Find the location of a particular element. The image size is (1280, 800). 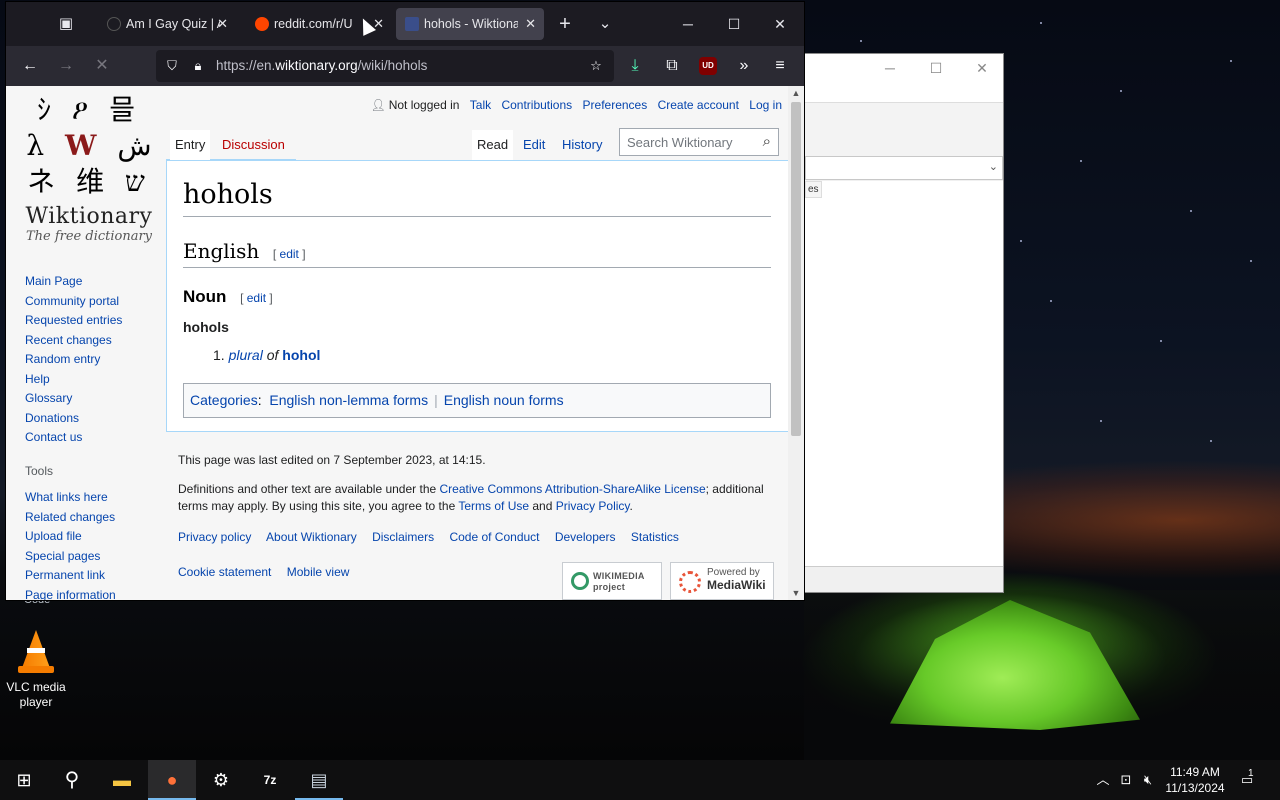

system-clock: 11:49 AM 11/13/2024 is located at coordinates (1195, 780).